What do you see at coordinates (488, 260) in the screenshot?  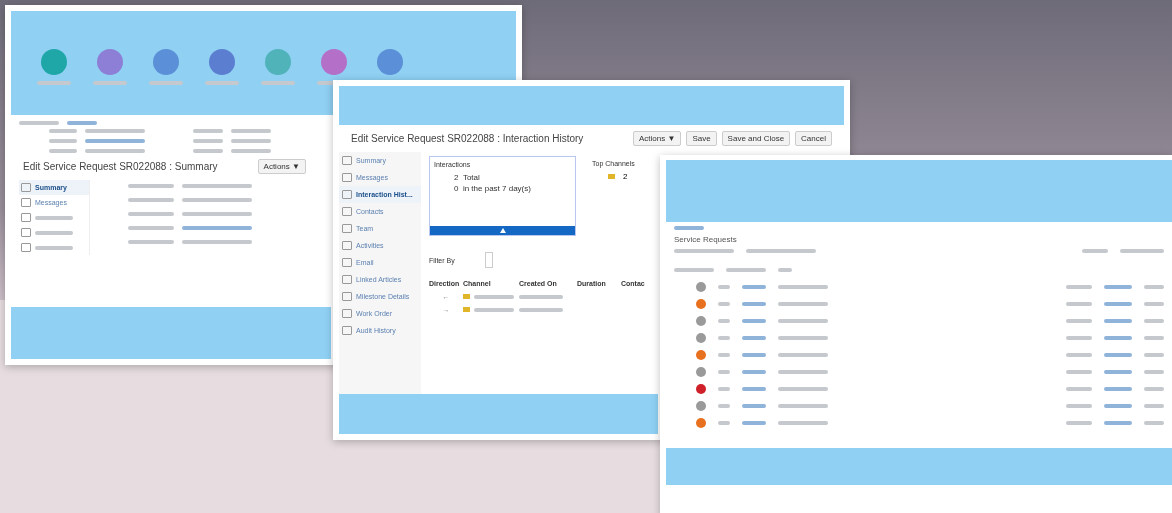 I see `filter-field` at bounding box center [488, 260].